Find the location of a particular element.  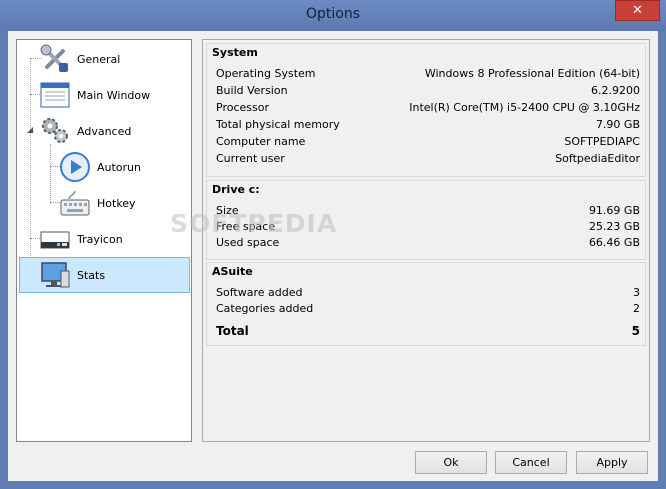

tree-item-trayicon: Trayicon is located at coordinates (114, 239).